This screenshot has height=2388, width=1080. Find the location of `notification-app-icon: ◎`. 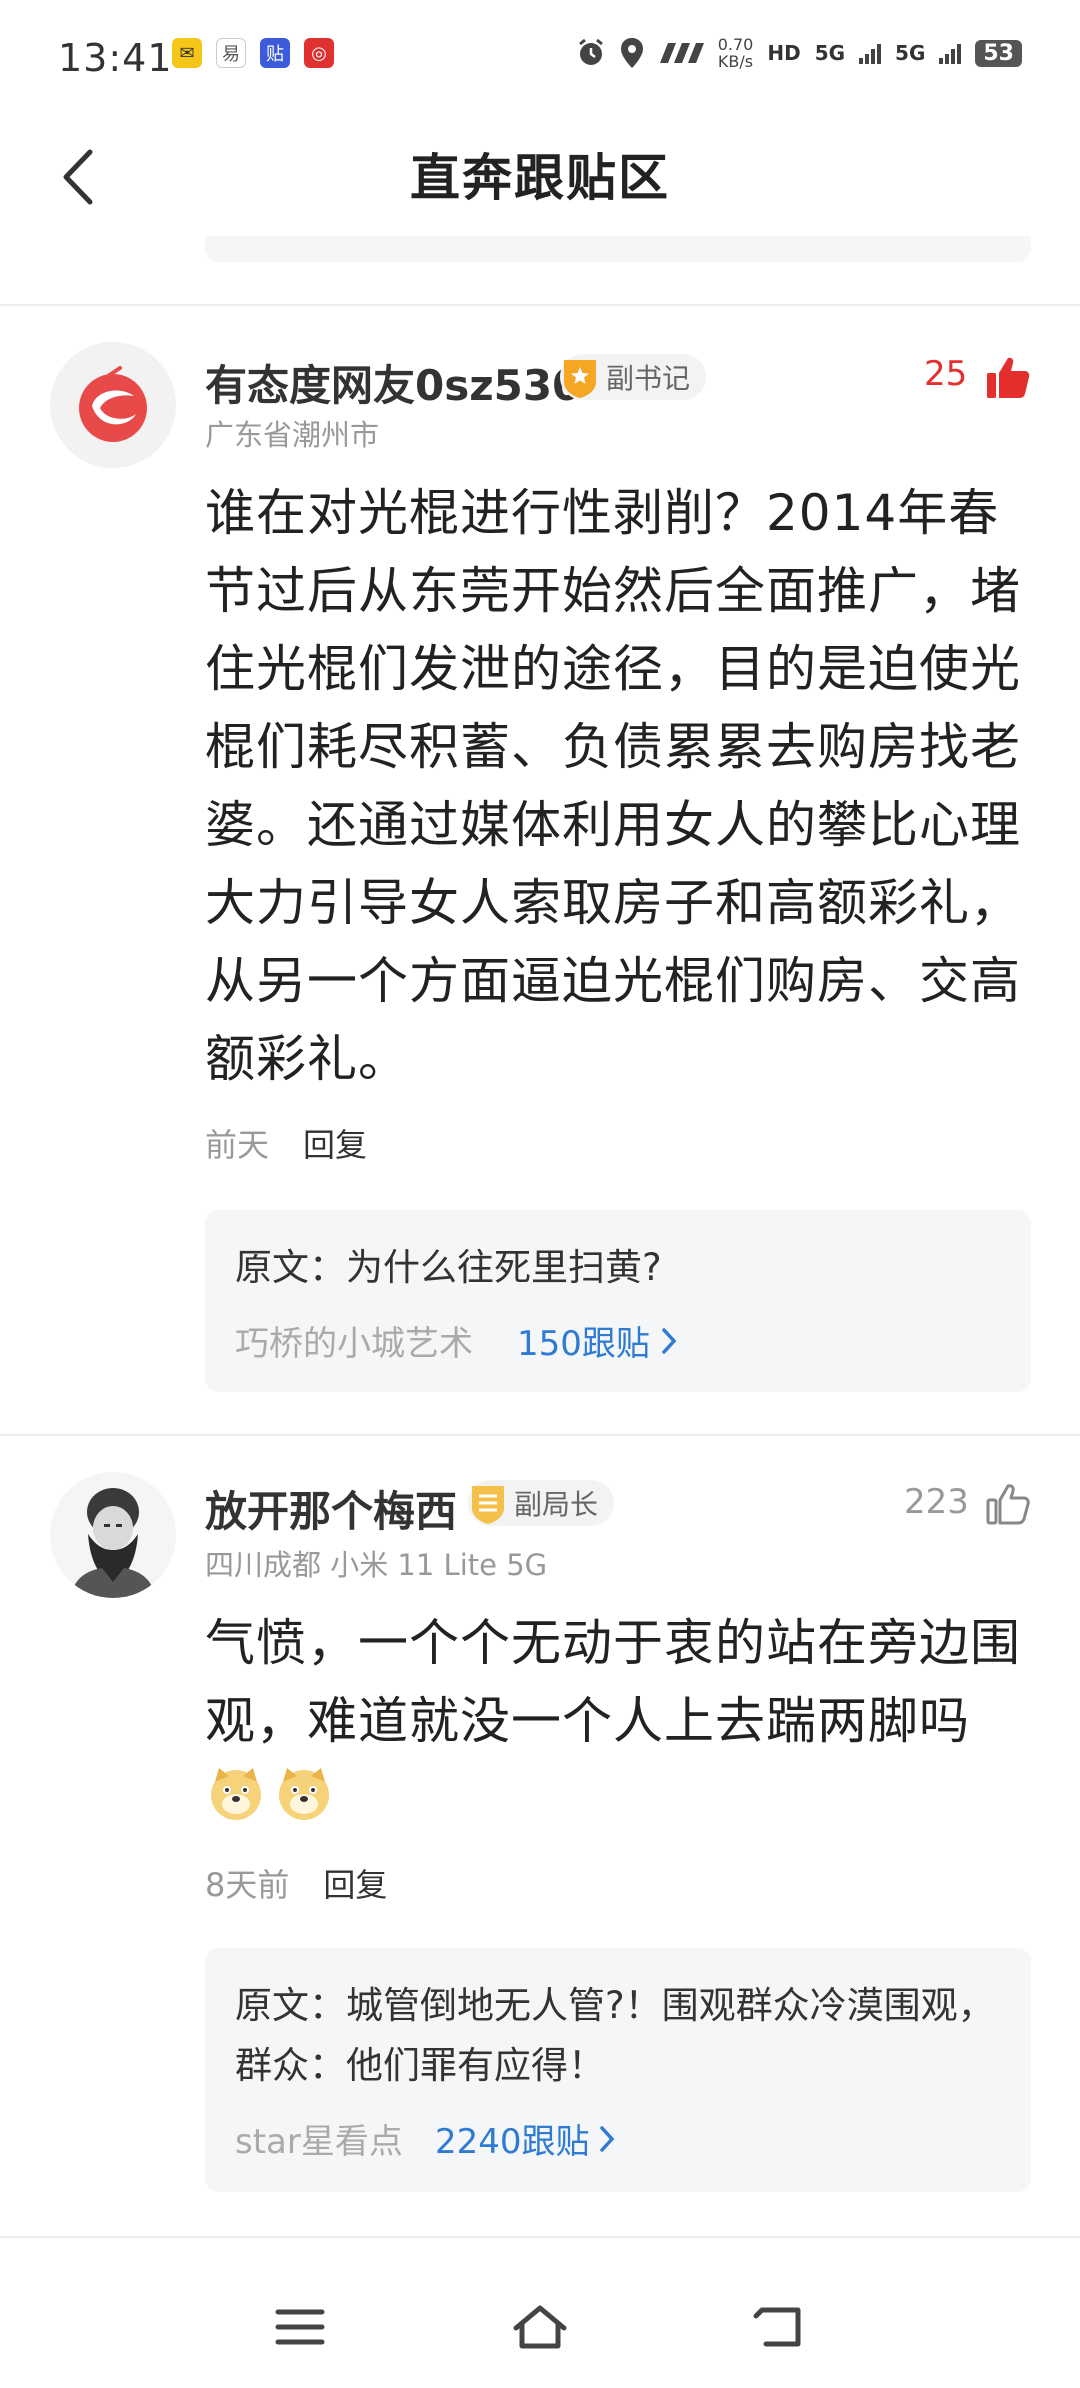

notification-app-icon: ◎ is located at coordinates (319, 53).